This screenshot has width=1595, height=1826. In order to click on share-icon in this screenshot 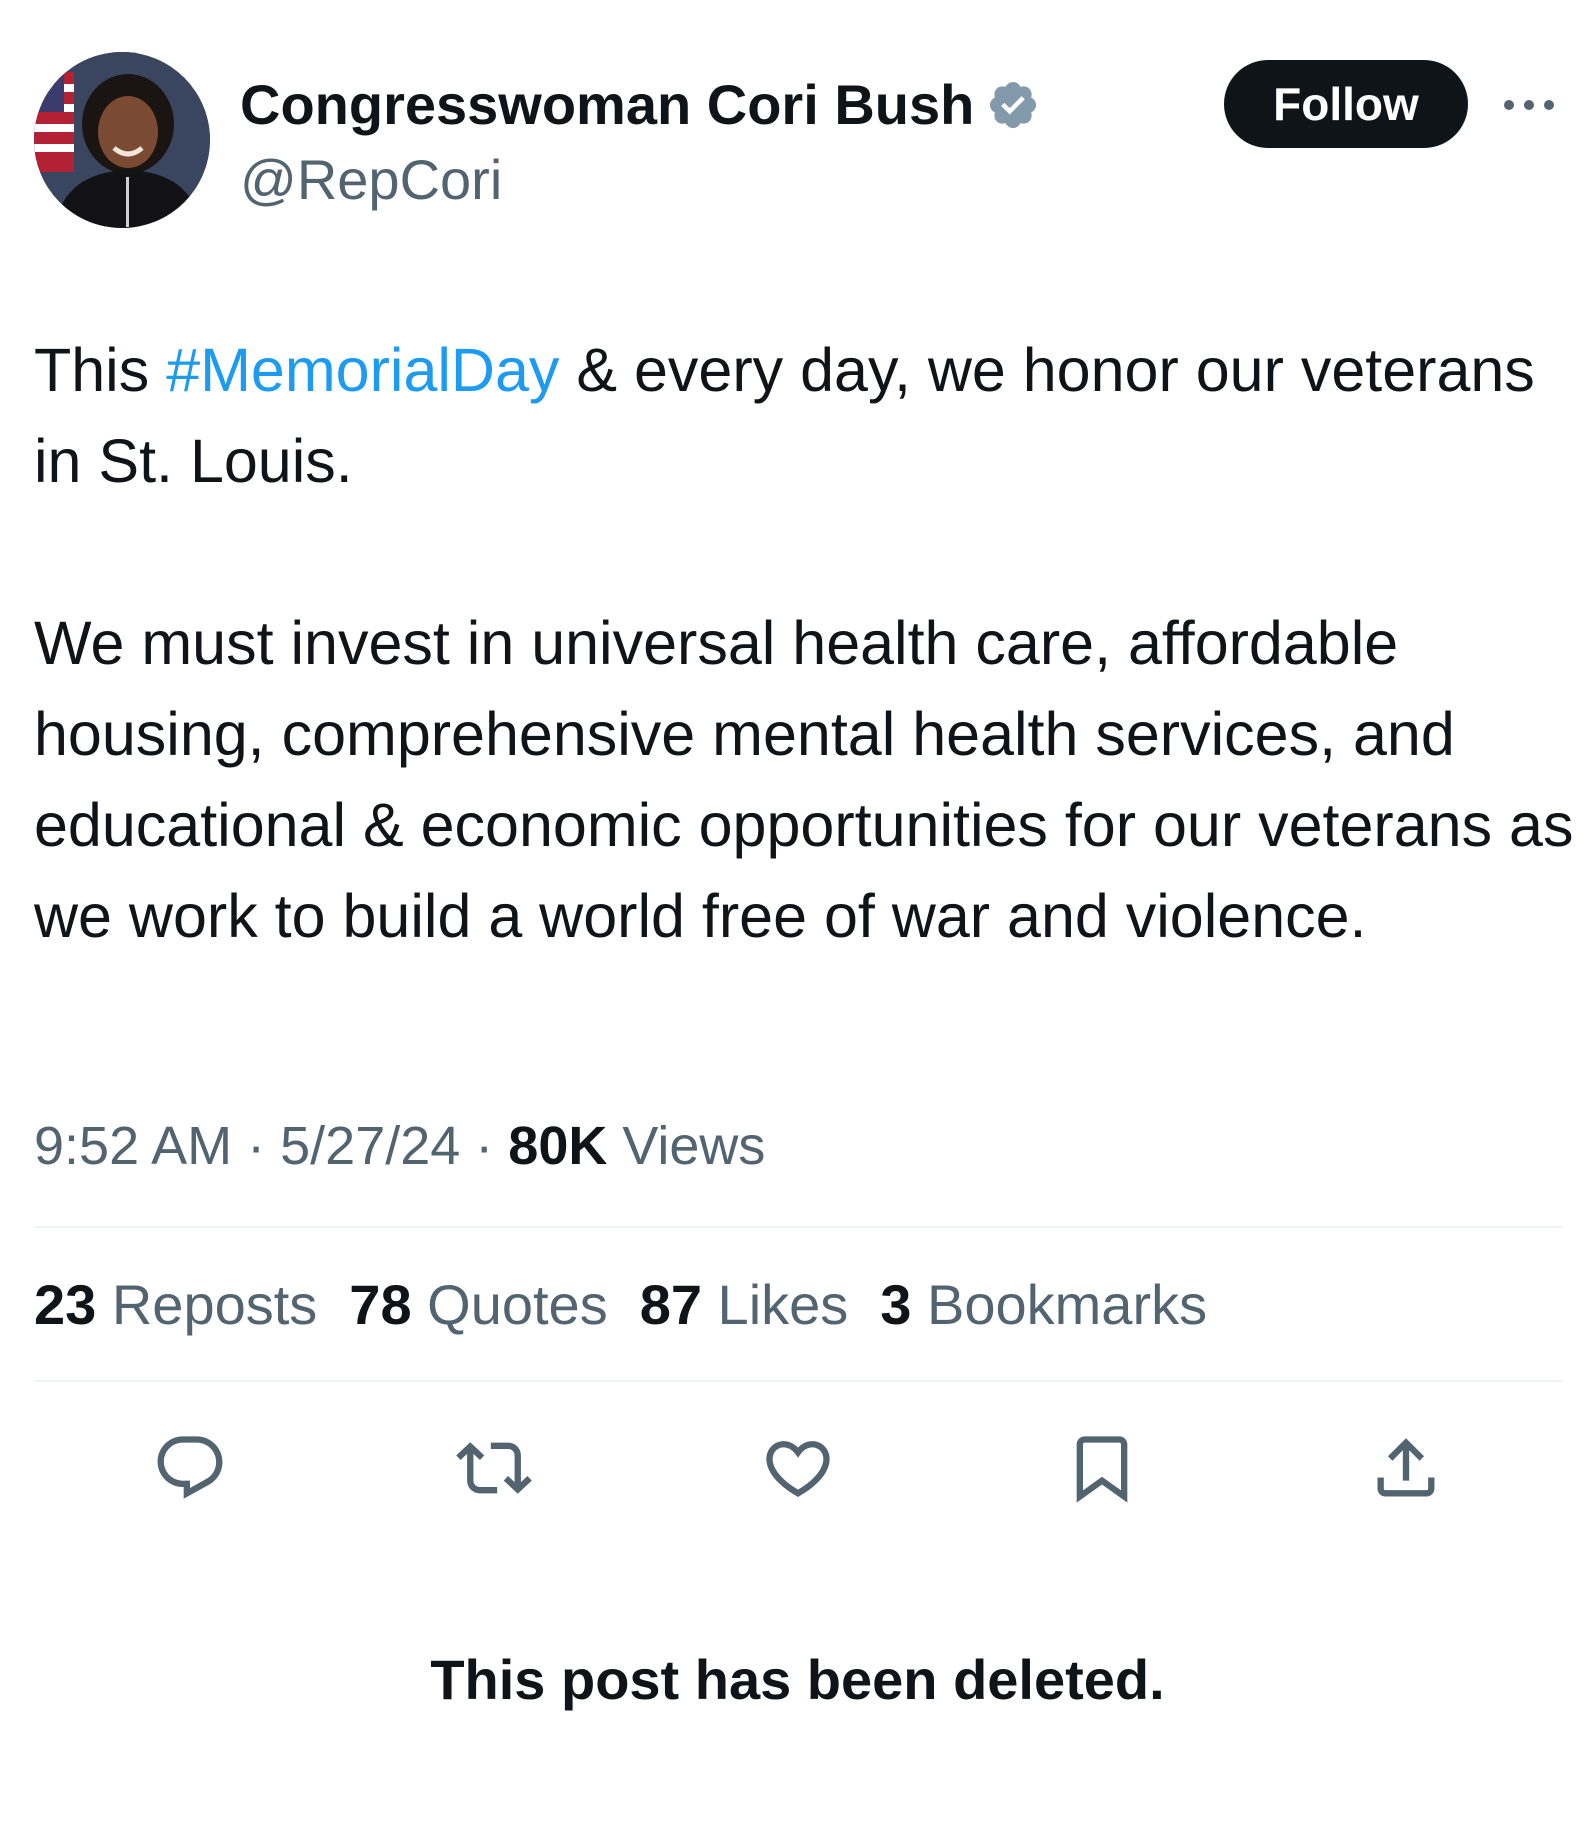, I will do `click(1406, 1467)`.